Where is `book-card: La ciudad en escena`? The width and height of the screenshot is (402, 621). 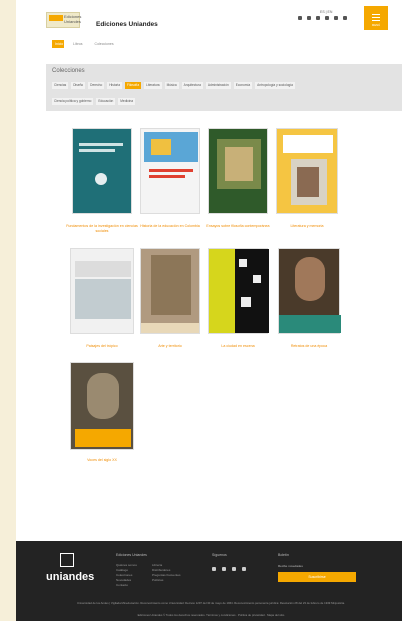
book-card: La ciudad en escena is located at coordinates (238, 302).